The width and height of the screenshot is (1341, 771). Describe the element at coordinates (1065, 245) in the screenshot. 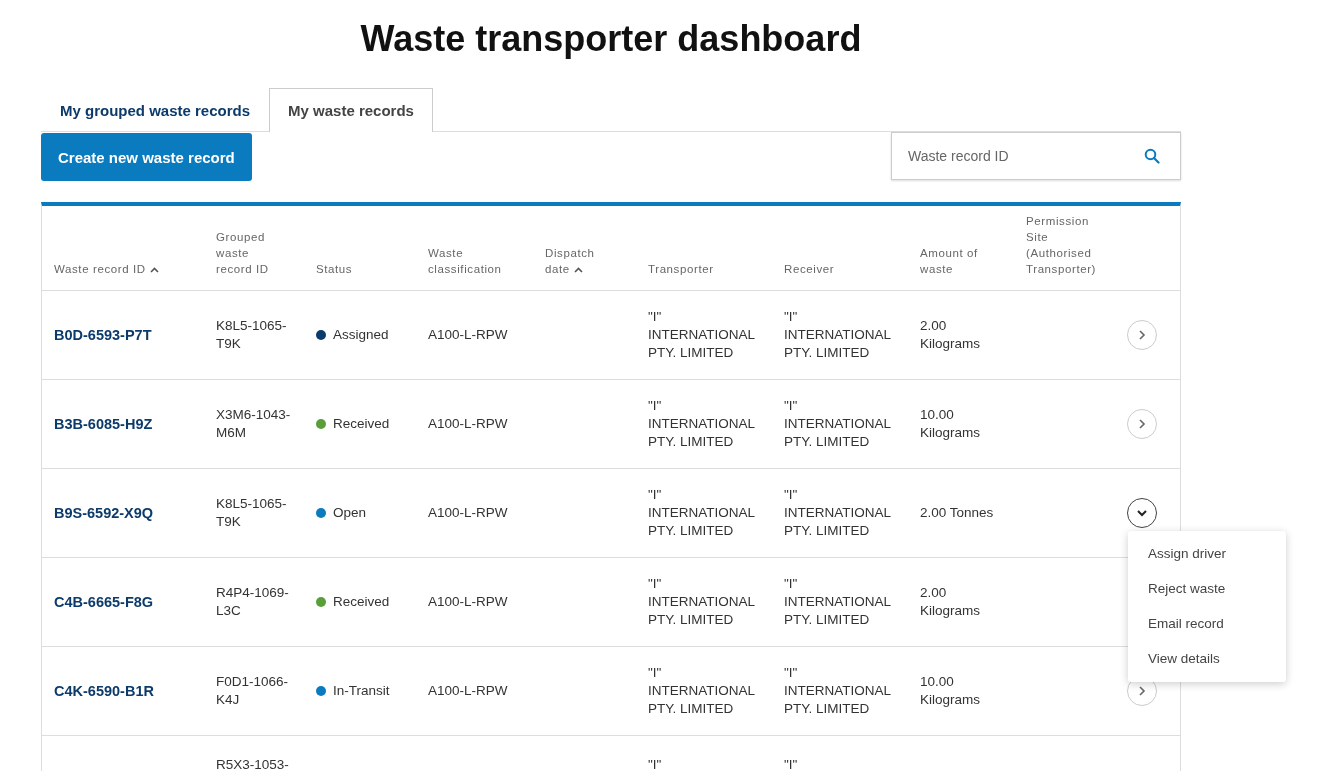

I see `column-header: Permission Site (Authorised Transporter)` at that location.